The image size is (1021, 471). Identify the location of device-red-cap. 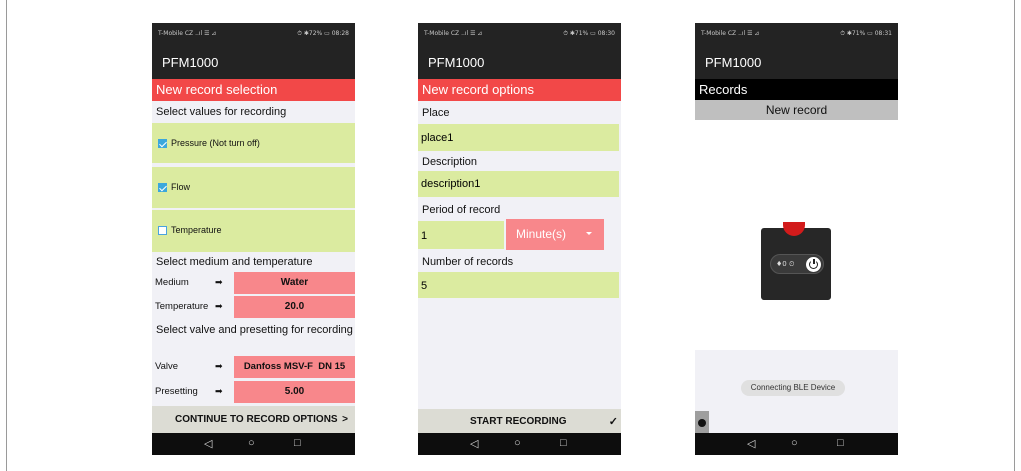
(794, 229).